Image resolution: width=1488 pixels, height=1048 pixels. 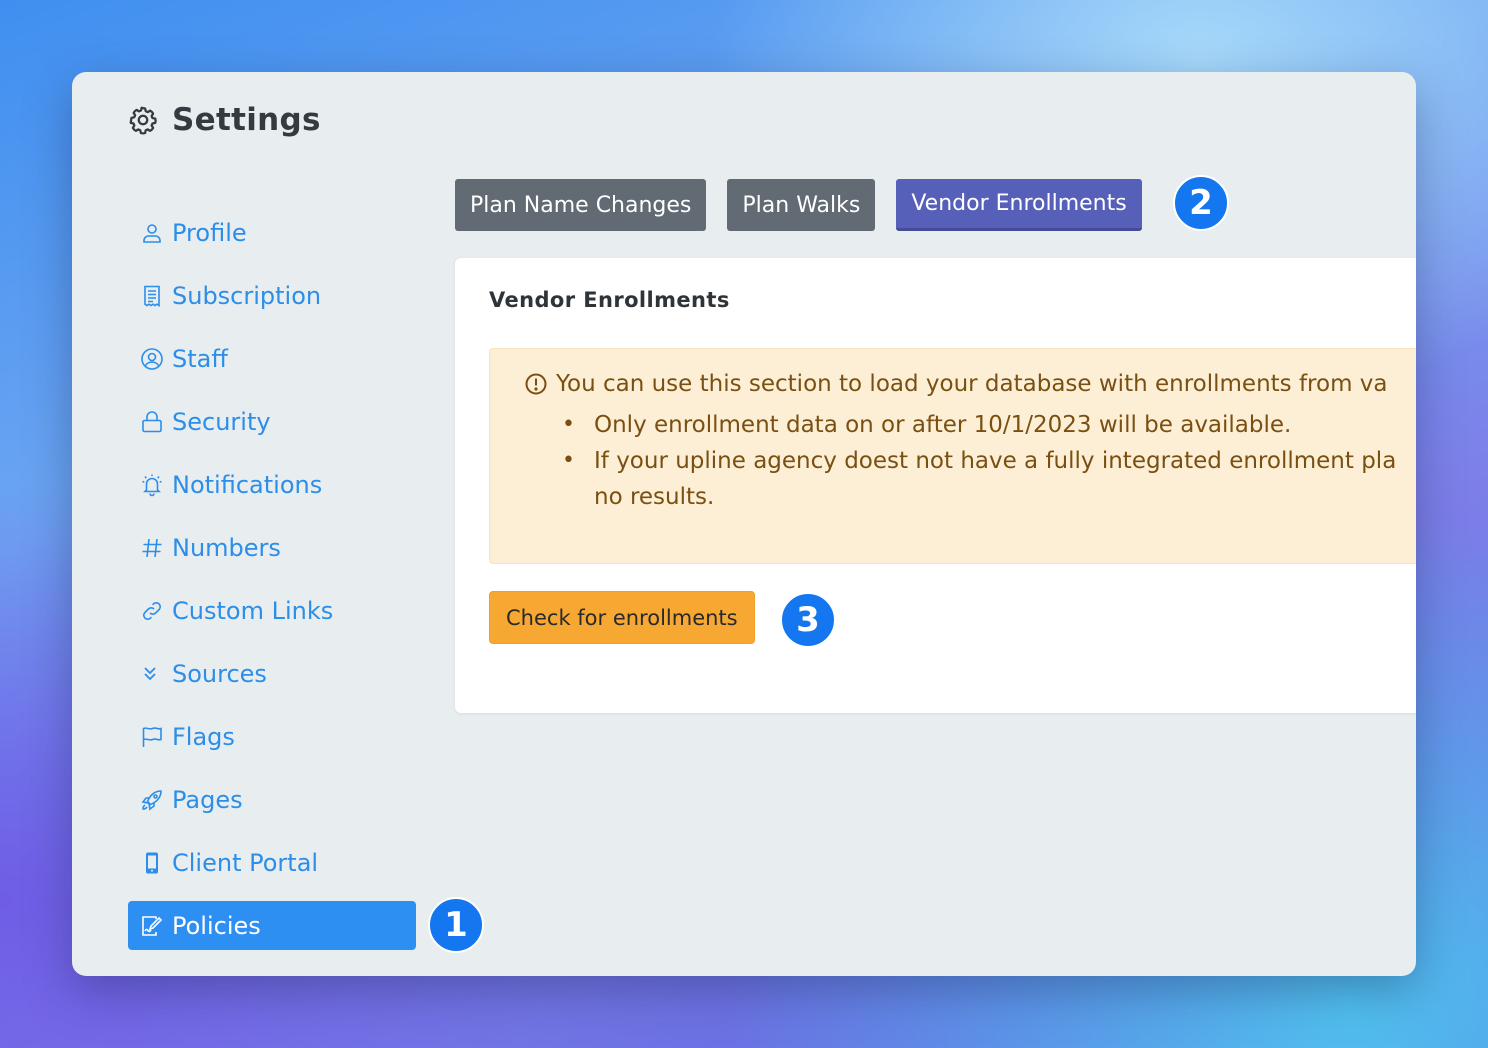 What do you see at coordinates (278, 736) in the screenshot?
I see `sidebar-item-flags: Flags` at bounding box center [278, 736].